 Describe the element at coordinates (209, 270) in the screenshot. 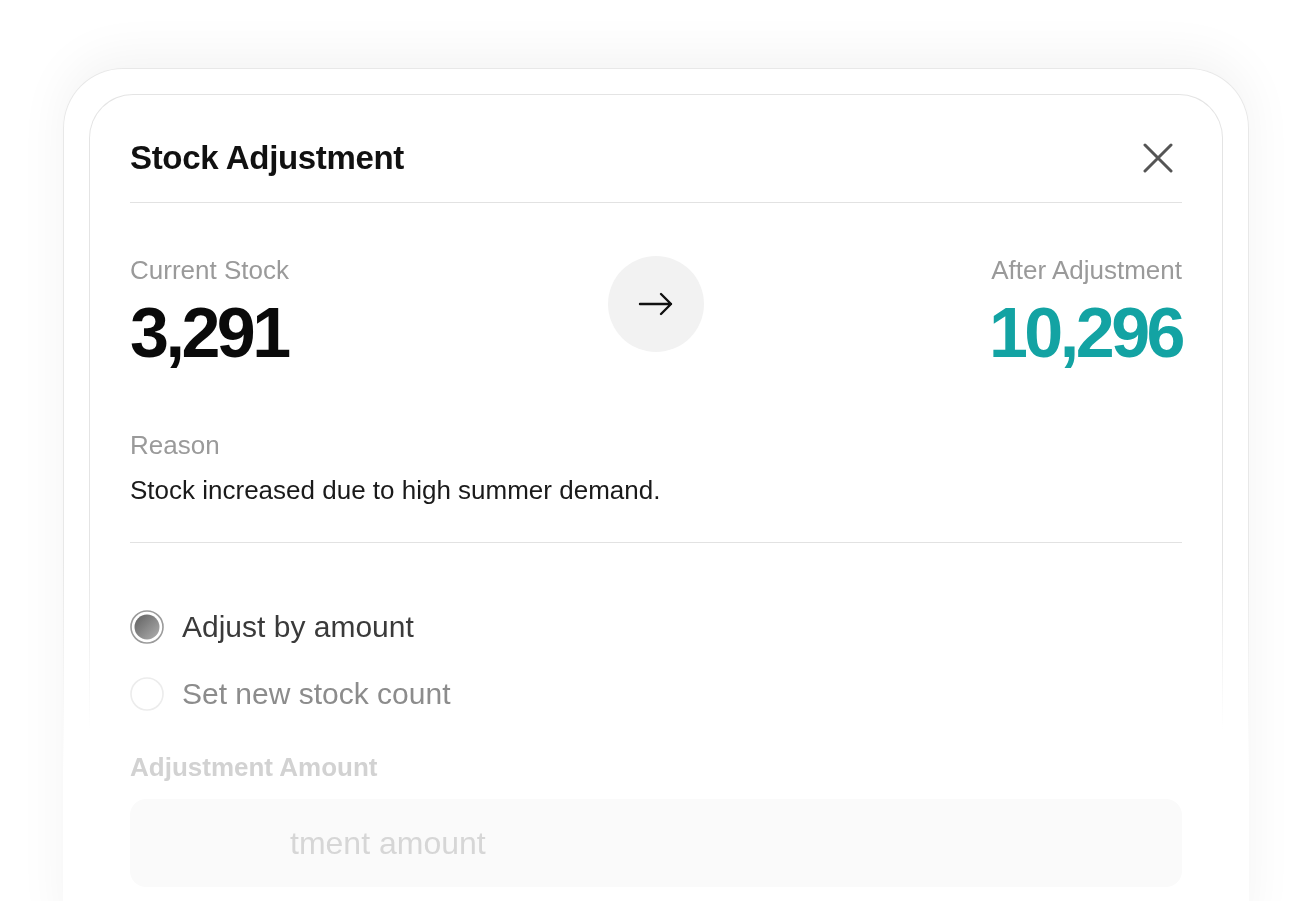

I see `stock-label: Current Stock` at that location.